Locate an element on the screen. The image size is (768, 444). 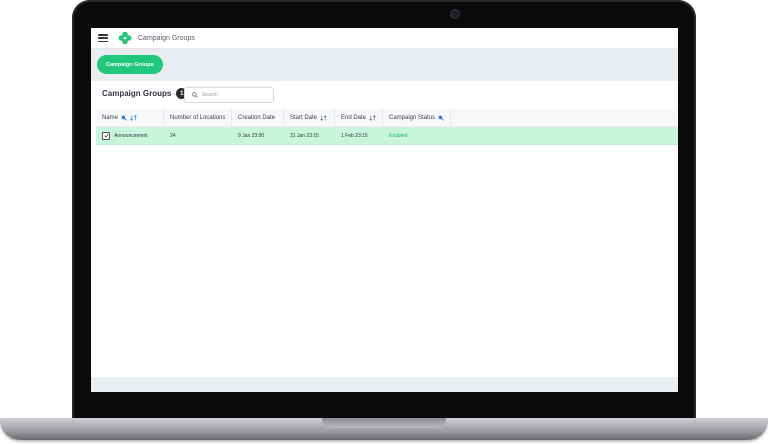
cell-name: Announcement is located at coordinates (130, 135).